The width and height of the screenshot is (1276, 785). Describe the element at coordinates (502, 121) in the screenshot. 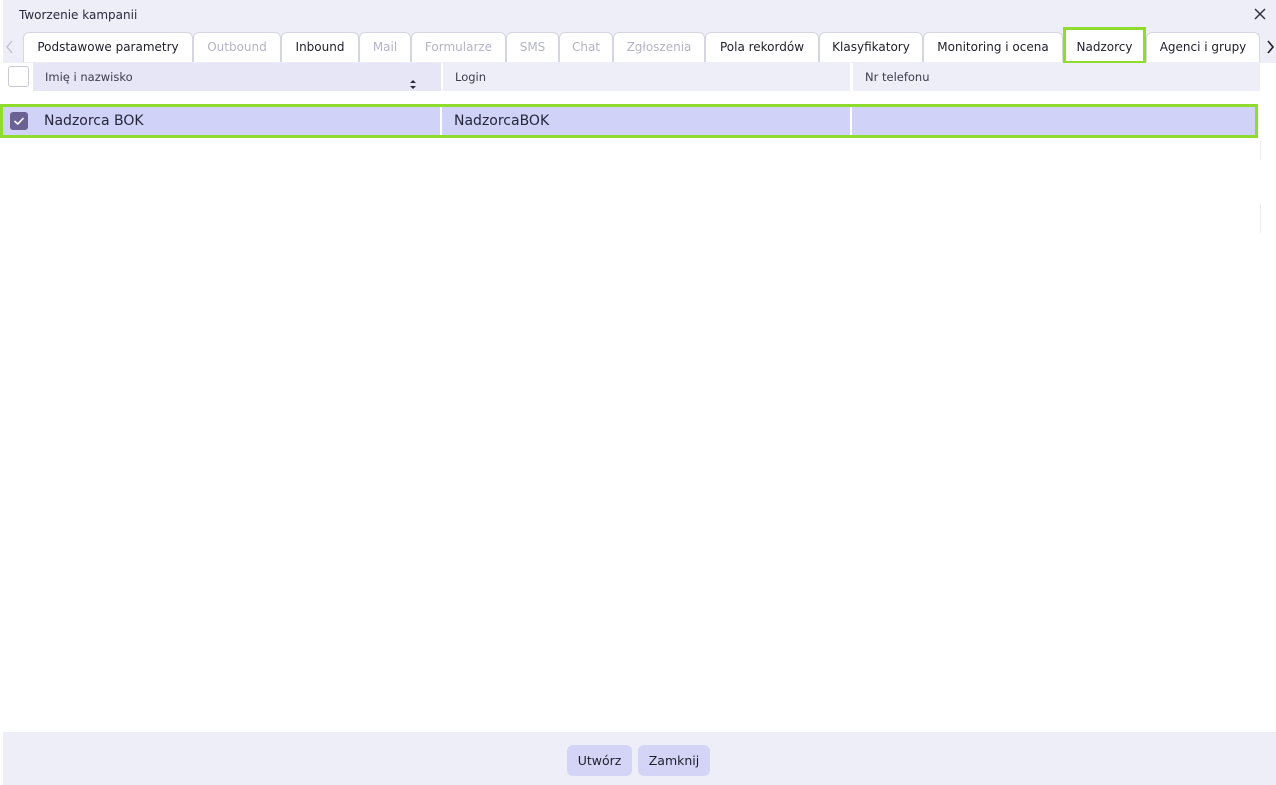

I see `row-login-cell: NadzorcaBOK` at that location.